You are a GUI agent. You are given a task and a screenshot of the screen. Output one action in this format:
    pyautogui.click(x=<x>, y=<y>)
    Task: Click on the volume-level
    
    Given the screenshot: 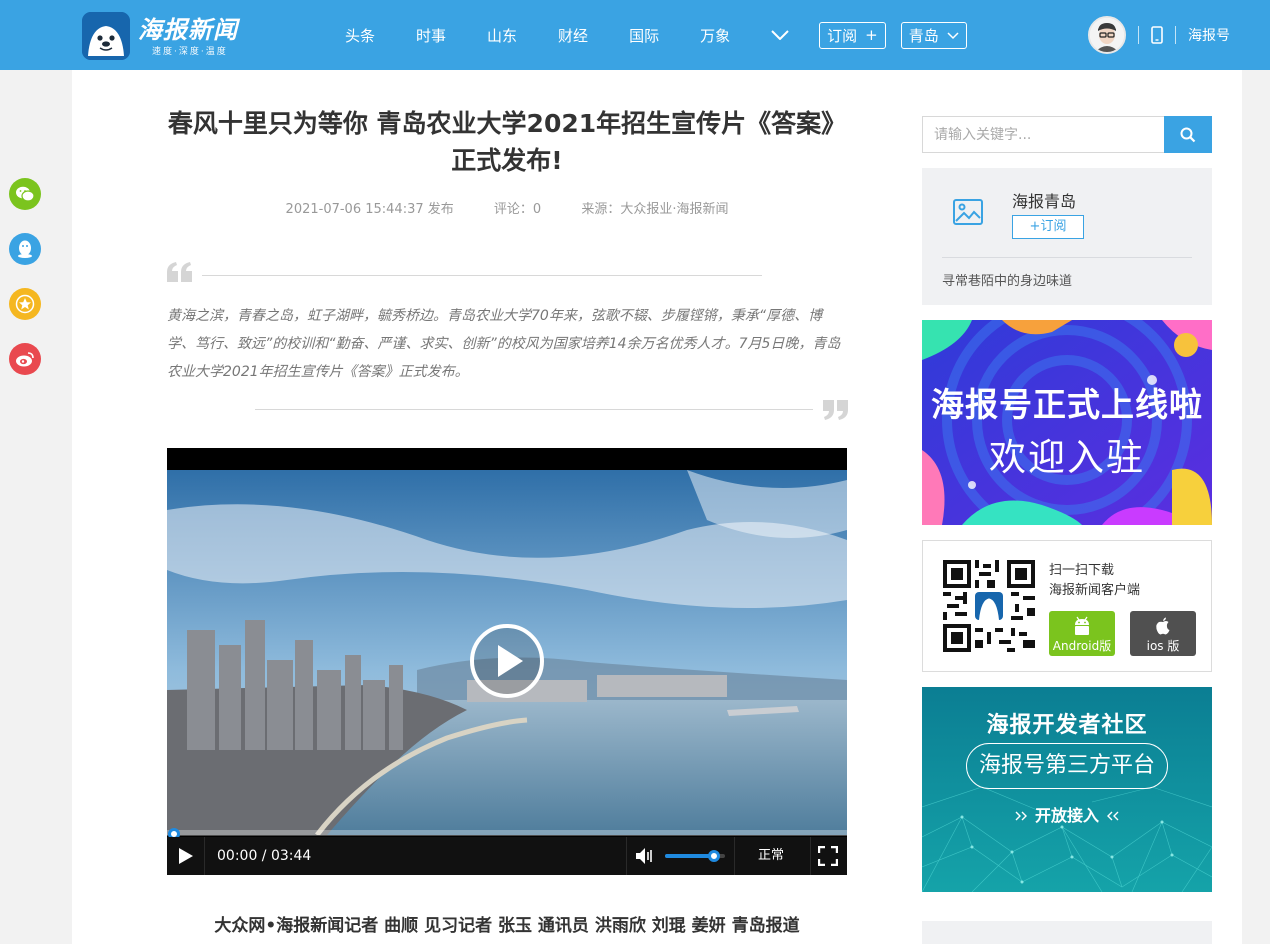 What is the action you would take?
    pyautogui.click(x=689, y=856)
    